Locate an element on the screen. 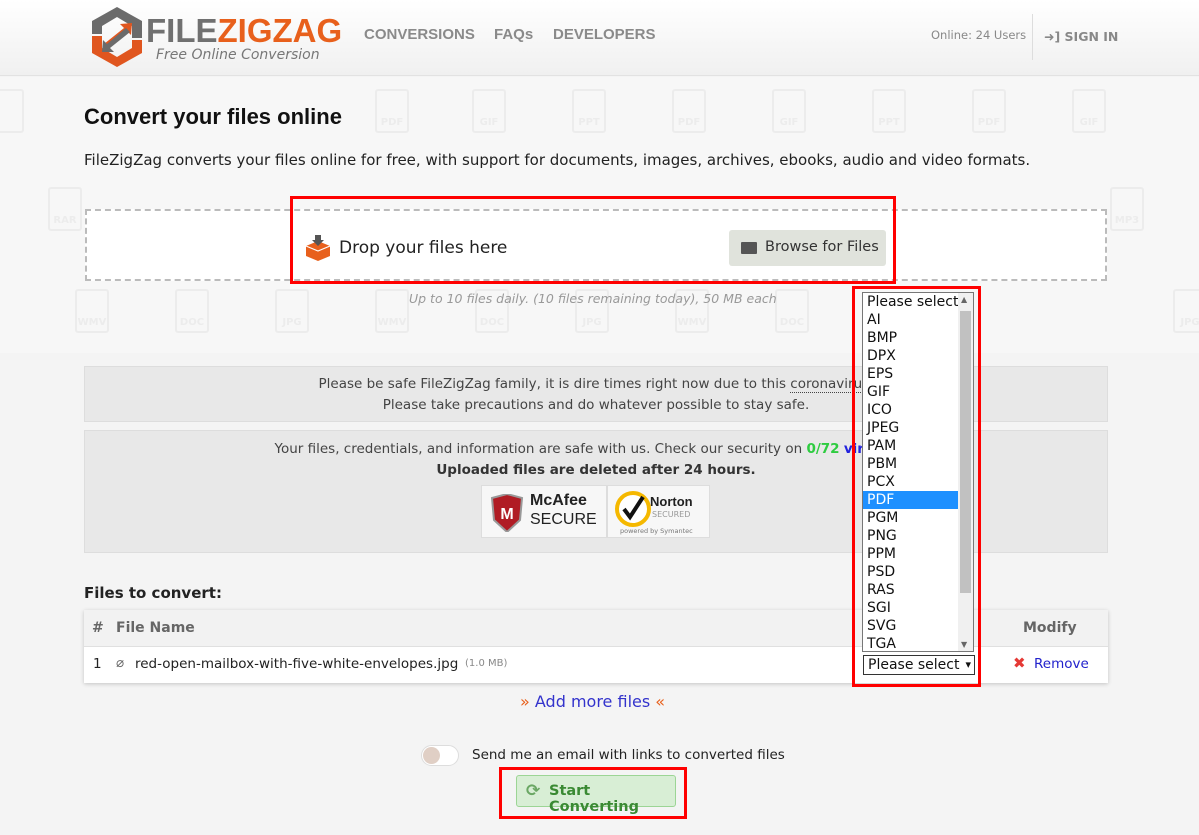 Image resolution: width=1199 pixels, height=835 pixels. annotation-box-dropdown is located at coordinates (916, 486).